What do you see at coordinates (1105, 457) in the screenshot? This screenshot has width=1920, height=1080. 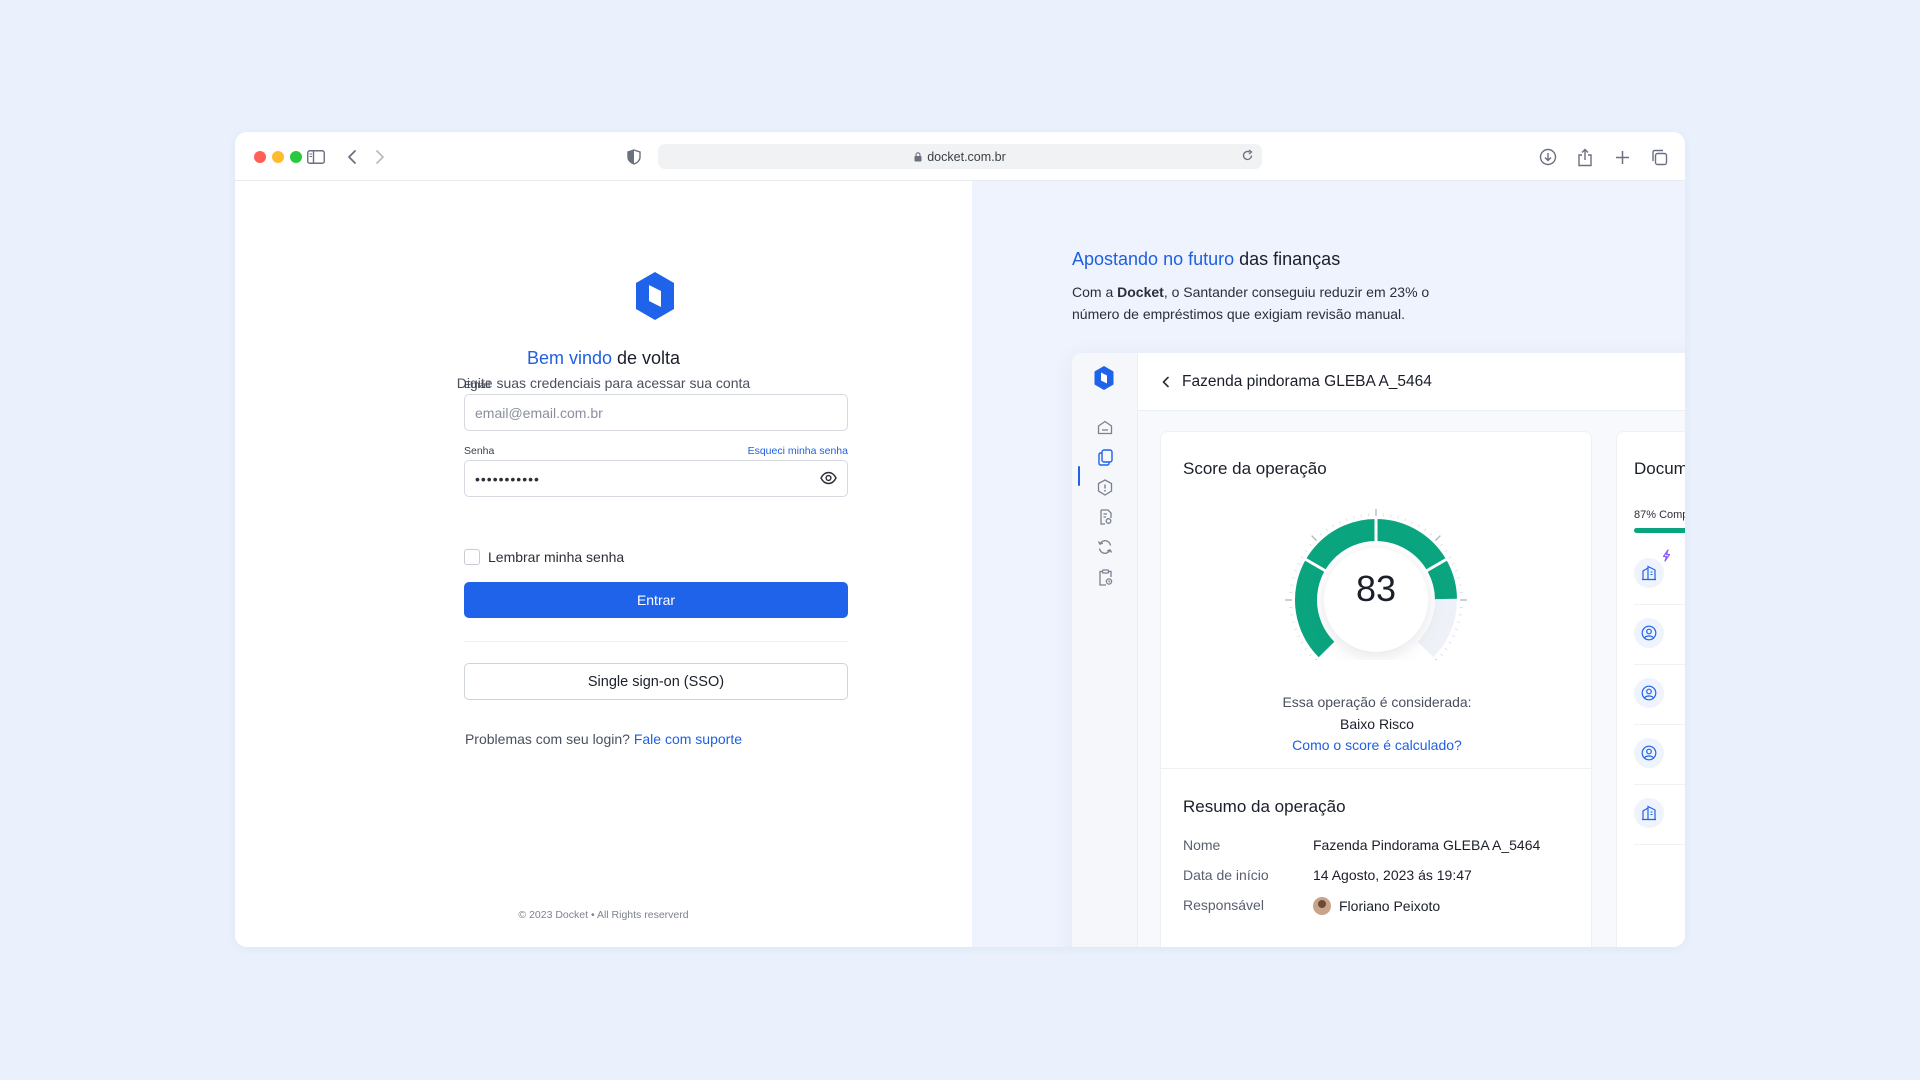 I see `documents-icon` at bounding box center [1105, 457].